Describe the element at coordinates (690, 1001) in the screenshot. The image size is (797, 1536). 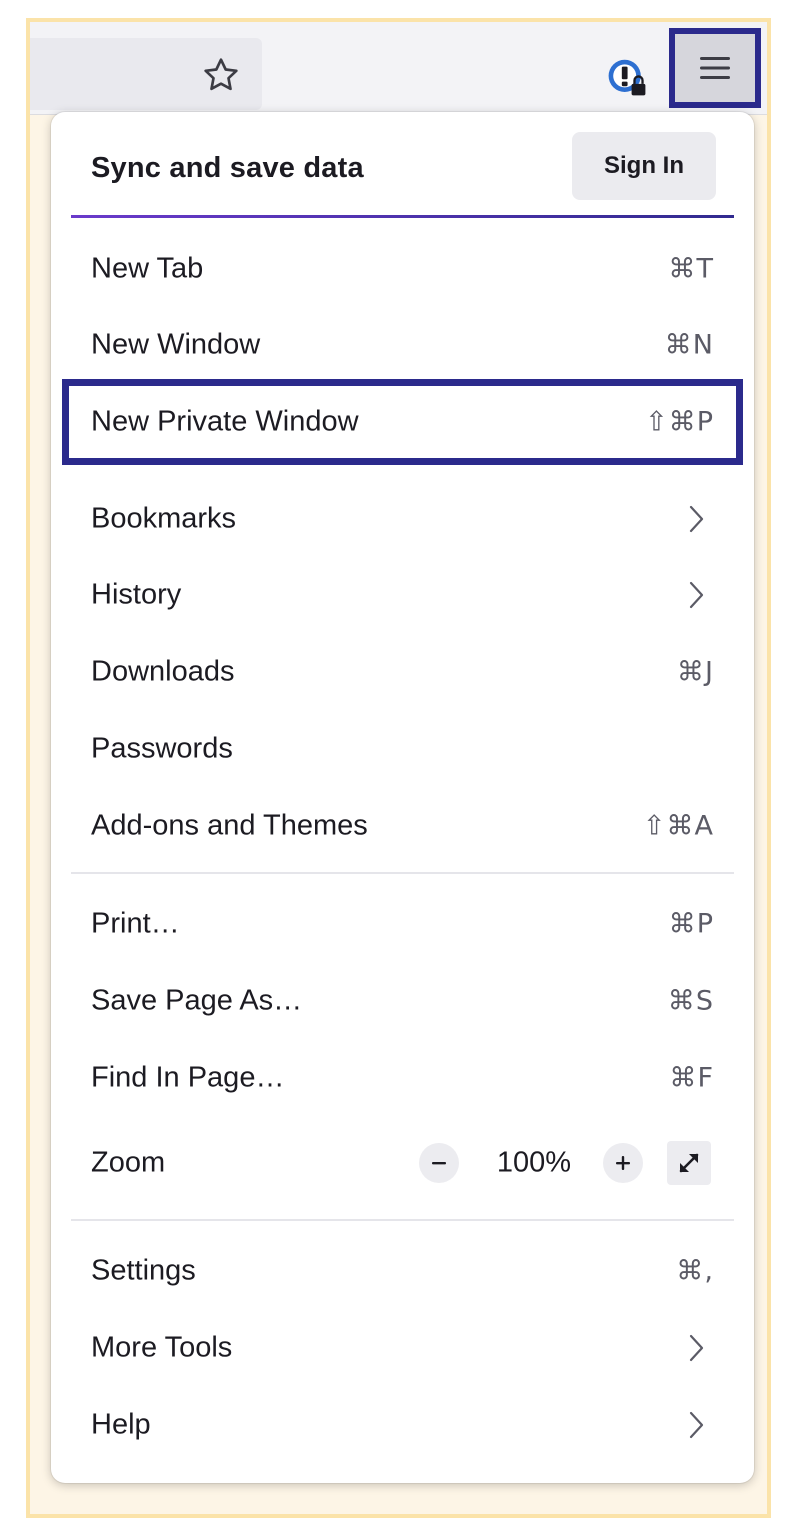
I see `menu-item-shortcut: ⌘S` at that location.